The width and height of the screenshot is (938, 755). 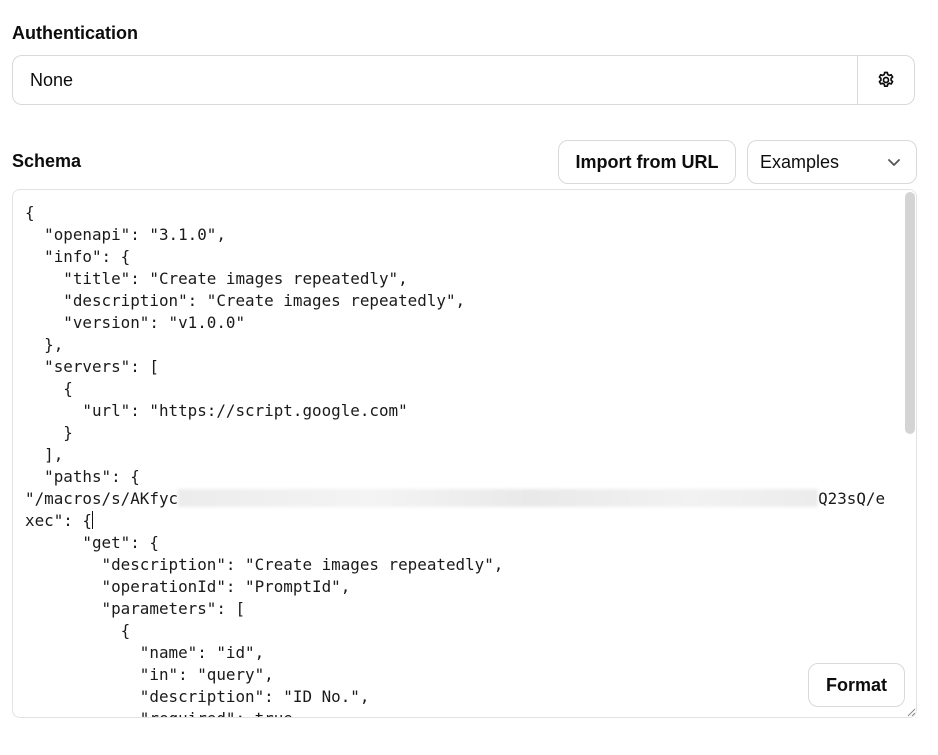 I want to click on text-caret, so click(x=92, y=520).